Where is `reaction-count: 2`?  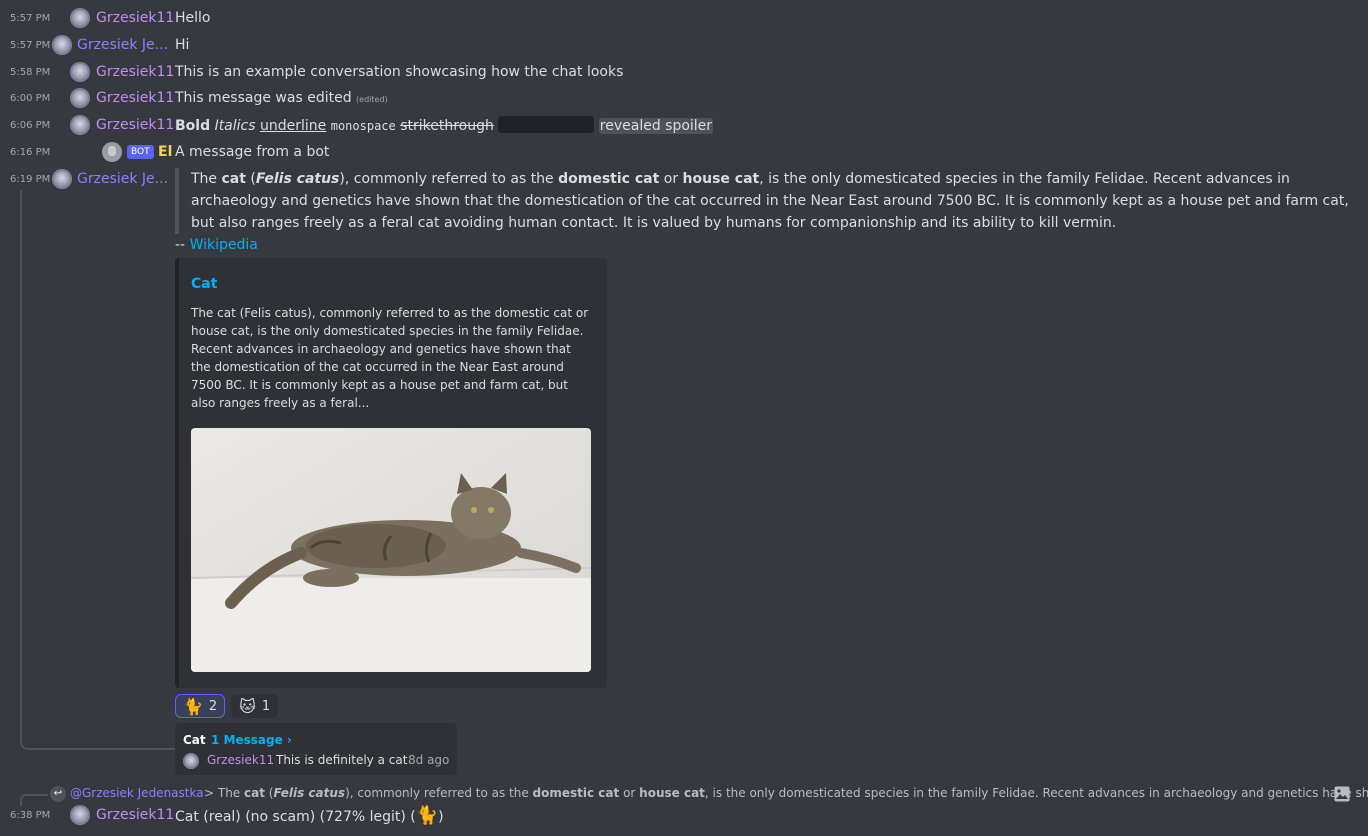
reaction-count: 2 is located at coordinates (213, 706).